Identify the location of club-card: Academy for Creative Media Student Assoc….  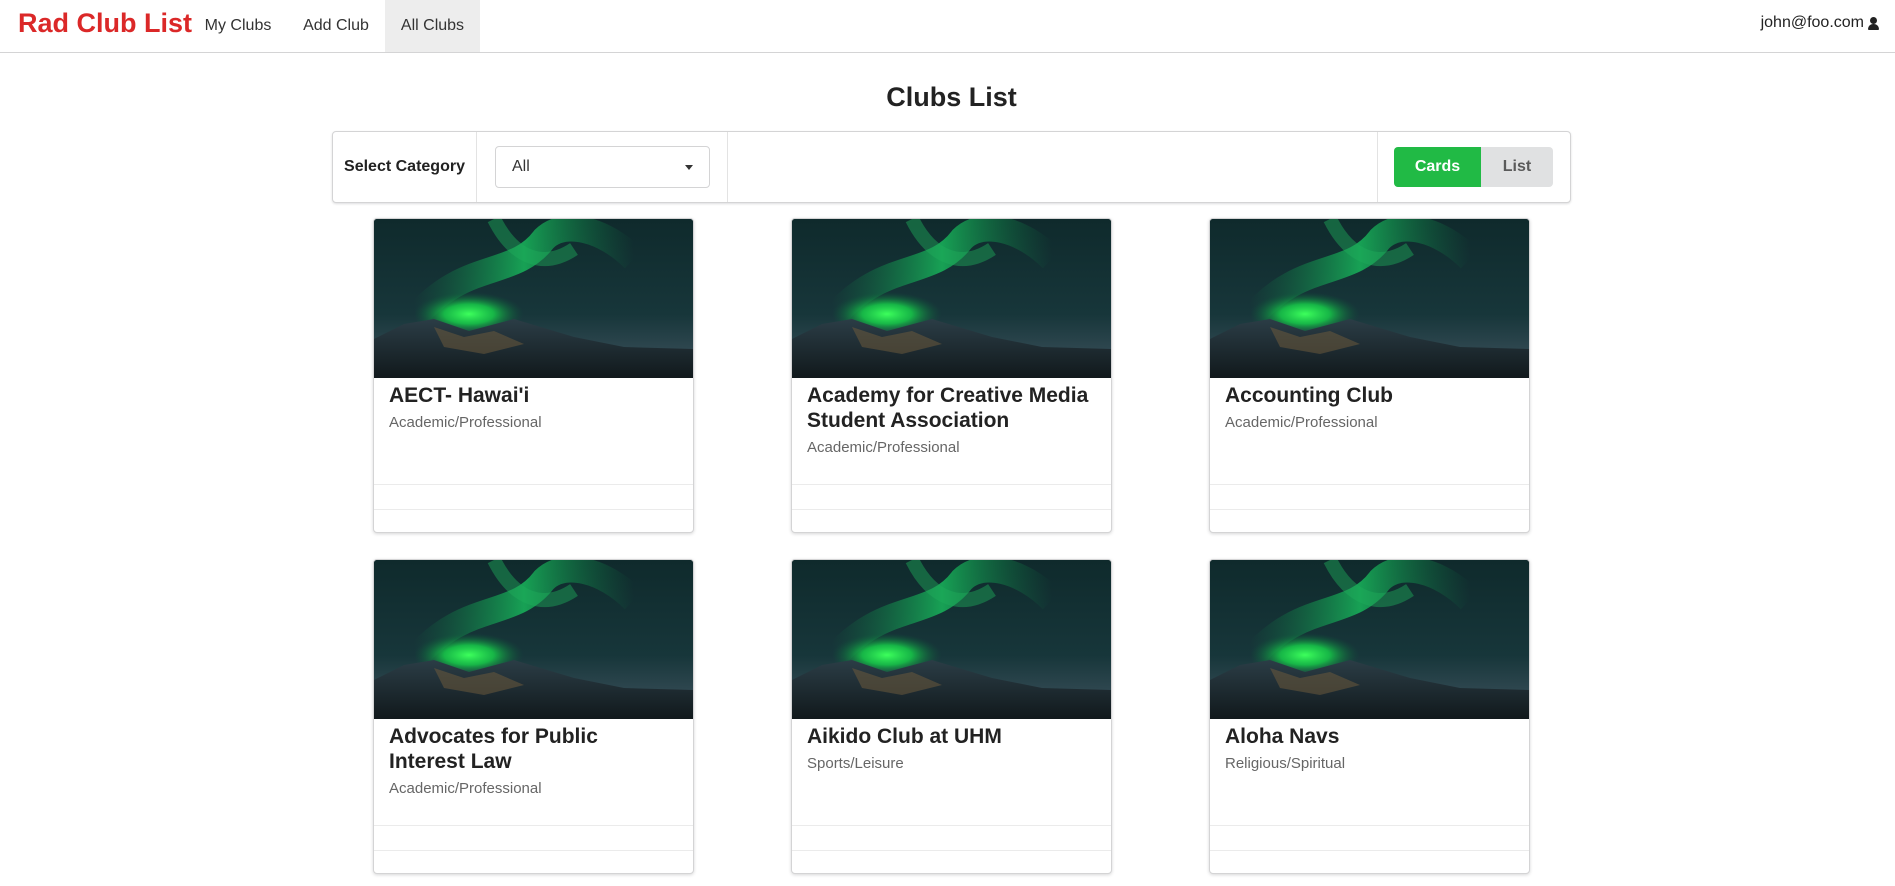
(951, 375).